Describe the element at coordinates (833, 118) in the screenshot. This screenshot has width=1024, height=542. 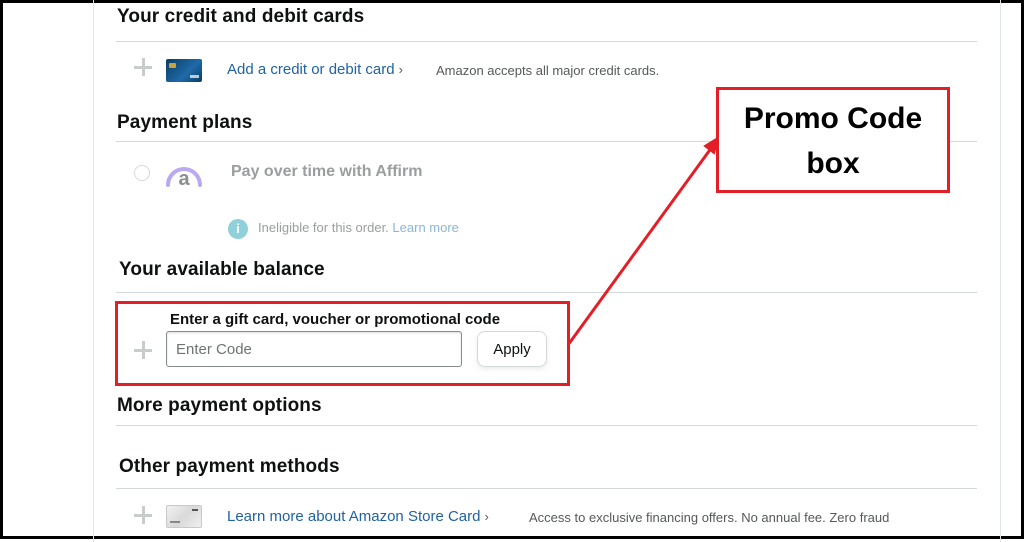
I see `callout-line-1: Promo Code` at that location.